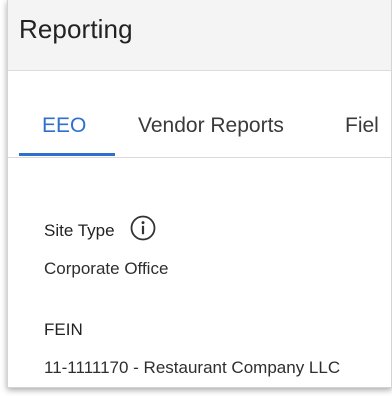 The height and width of the screenshot is (396, 392). I want to click on tab-fiel: Fiel, so click(362, 126).